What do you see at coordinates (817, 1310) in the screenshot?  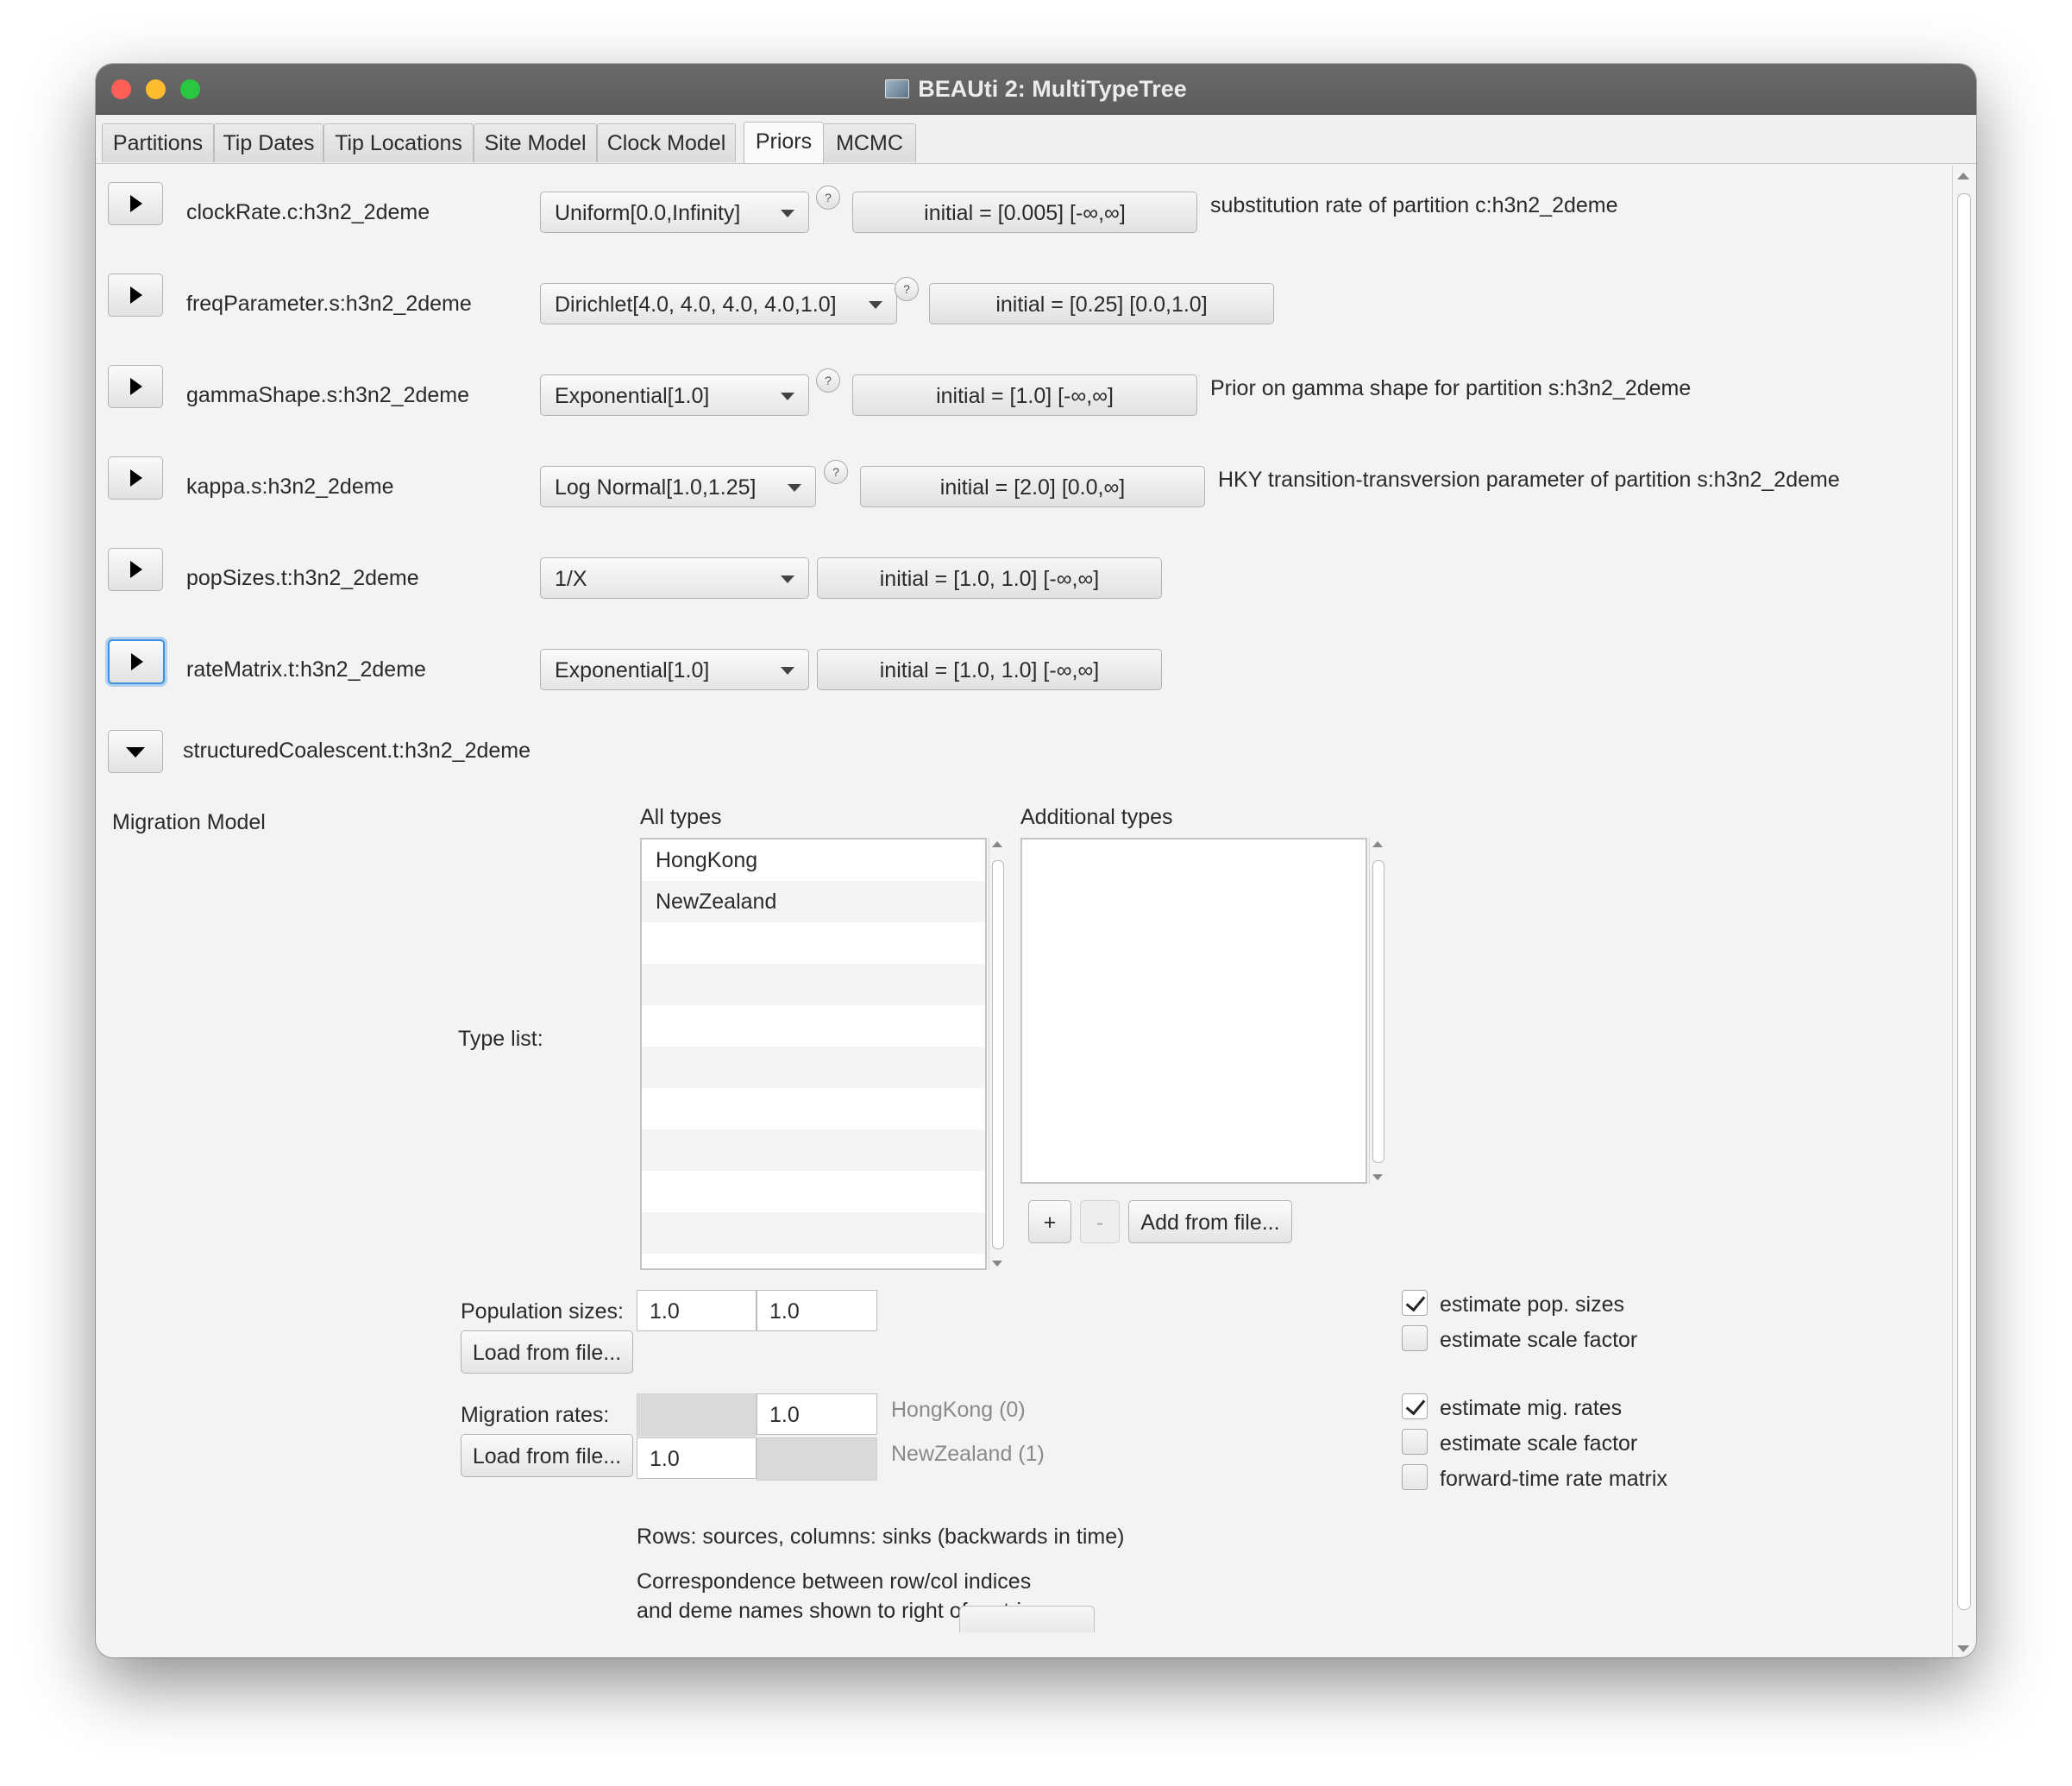 I see `pop-size-field-1: 1.0` at bounding box center [817, 1310].